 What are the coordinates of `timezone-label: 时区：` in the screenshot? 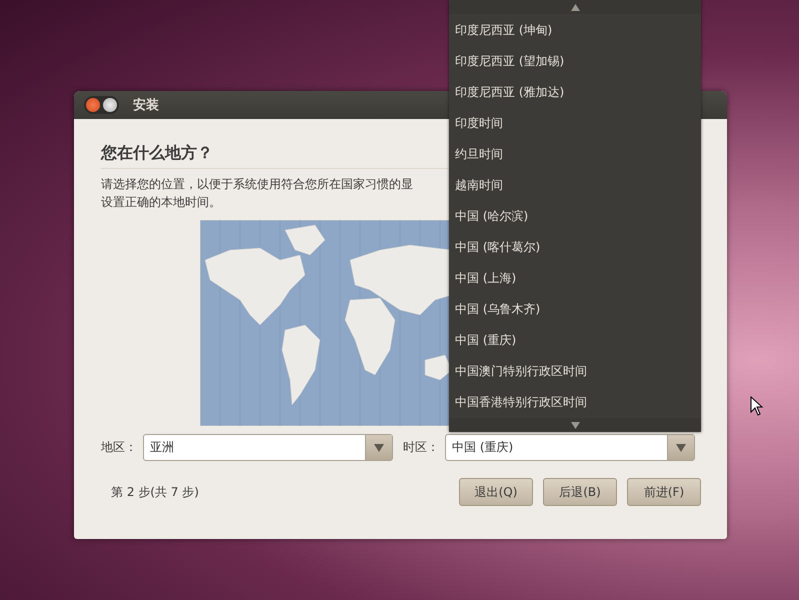 It's located at (421, 447).